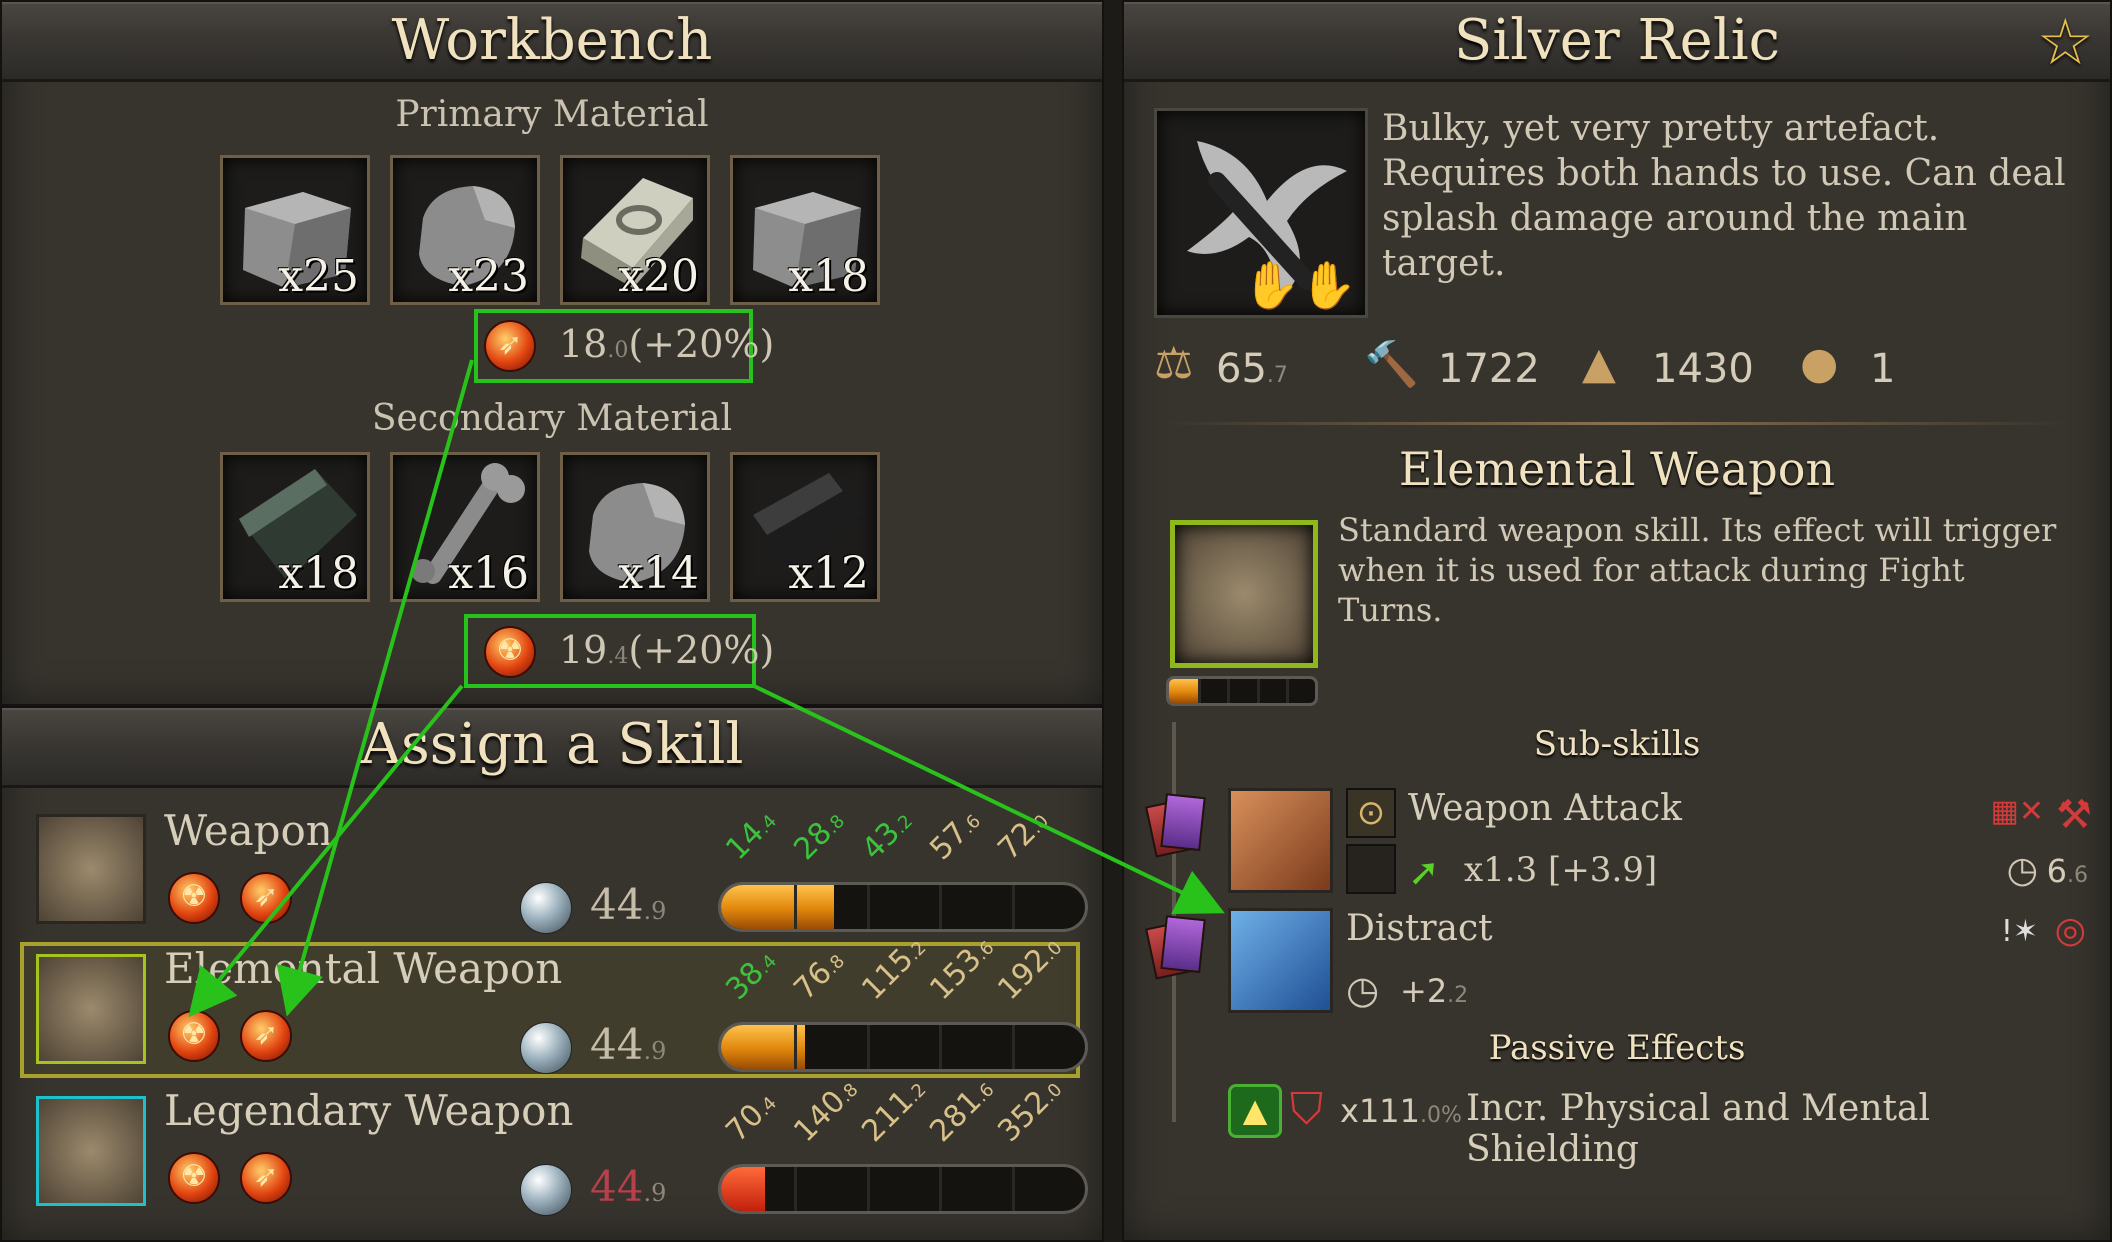  Describe the element at coordinates (828, 573) in the screenshot. I see `slot-count: x12` at that location.